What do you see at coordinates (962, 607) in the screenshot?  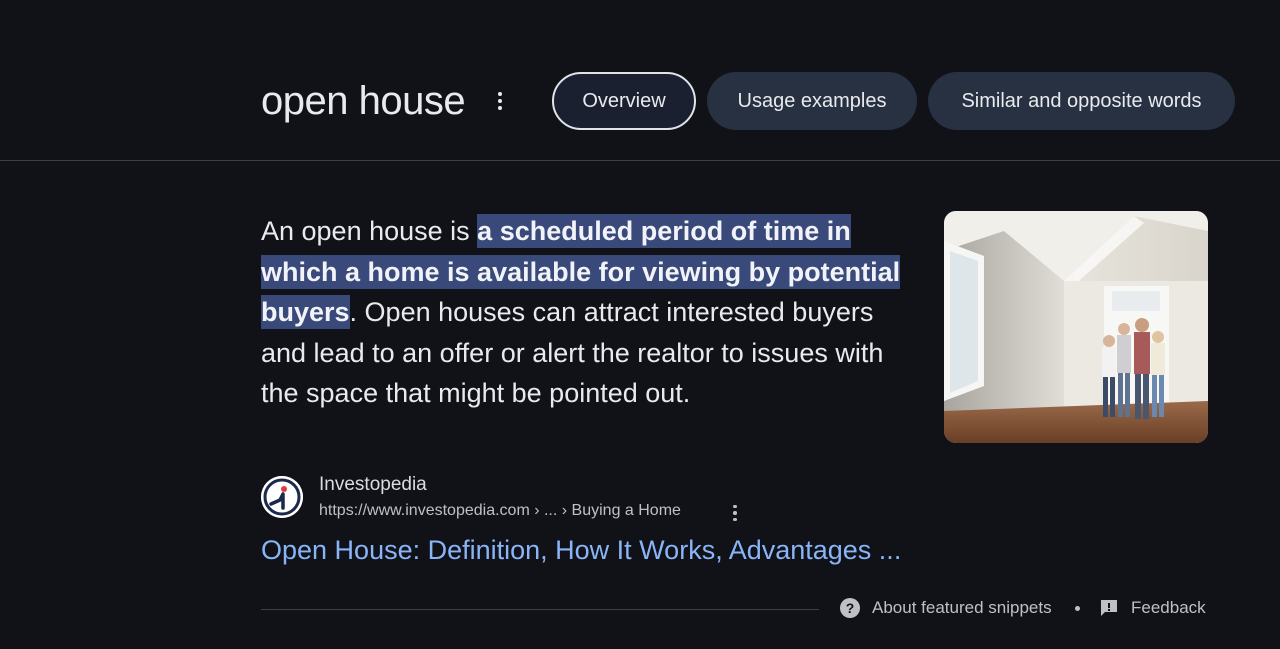 I see `about-featured-snippets-label: About featured snippets` at bounding box center [962, 607].